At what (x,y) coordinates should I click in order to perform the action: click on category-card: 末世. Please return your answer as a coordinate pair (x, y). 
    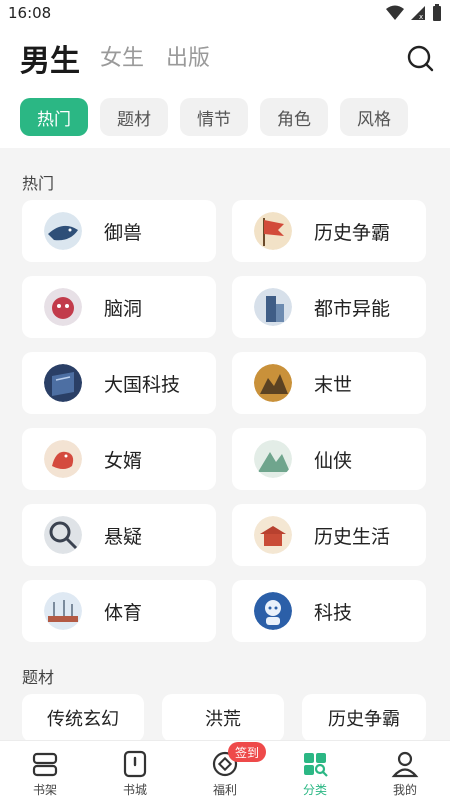
    Looking at the image, I should click on (329, 383).